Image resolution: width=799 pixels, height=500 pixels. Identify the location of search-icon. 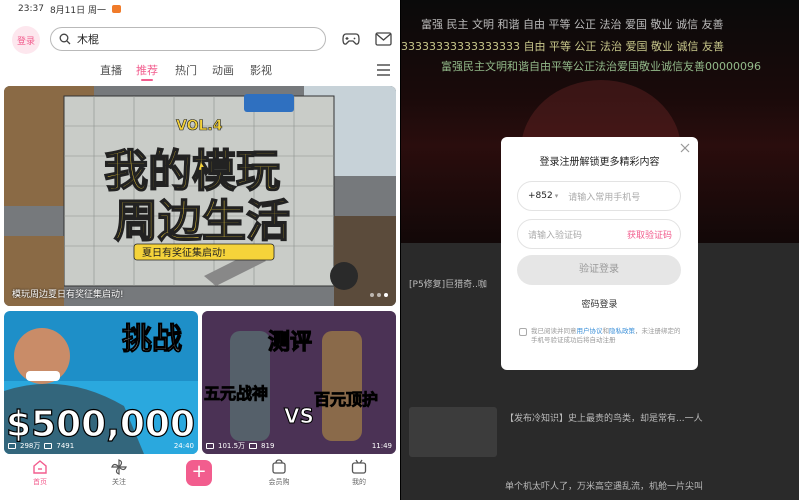
(65, 39).